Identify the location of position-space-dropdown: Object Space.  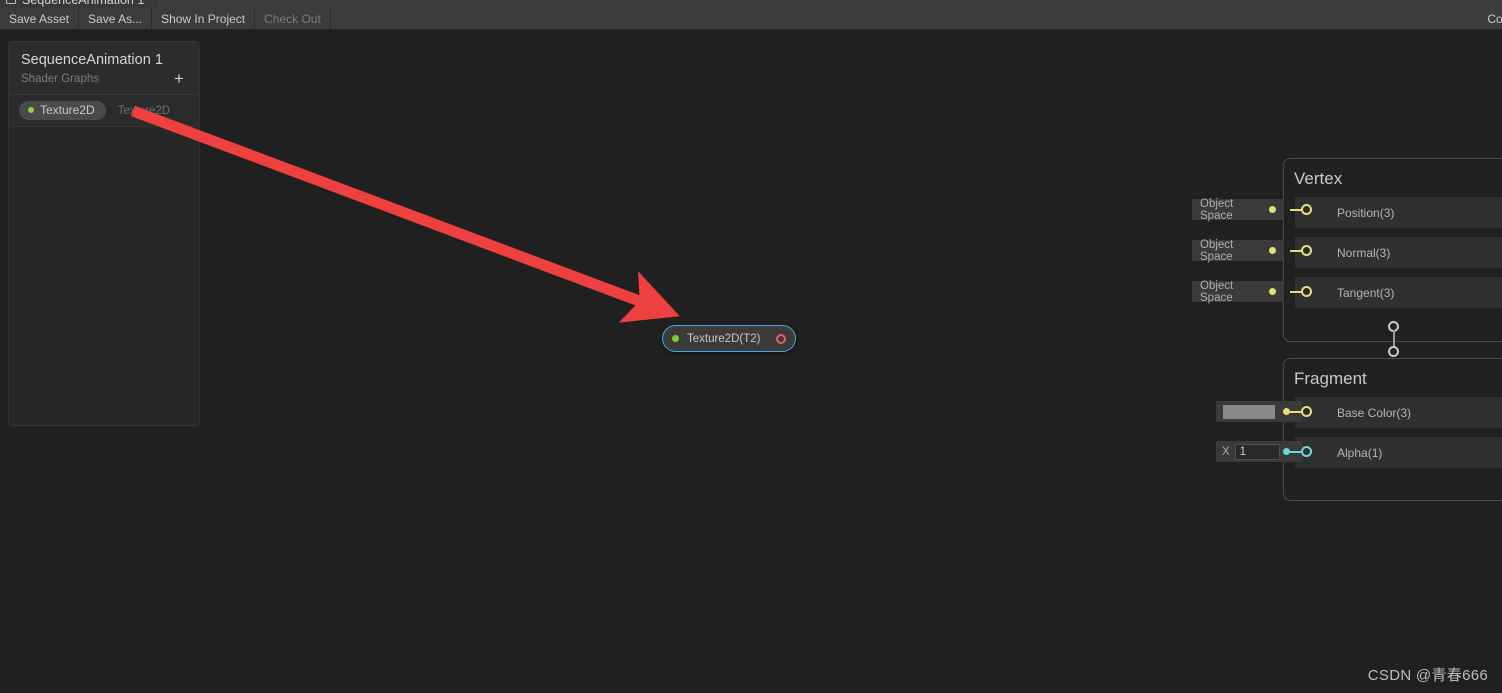
(1238, 209).